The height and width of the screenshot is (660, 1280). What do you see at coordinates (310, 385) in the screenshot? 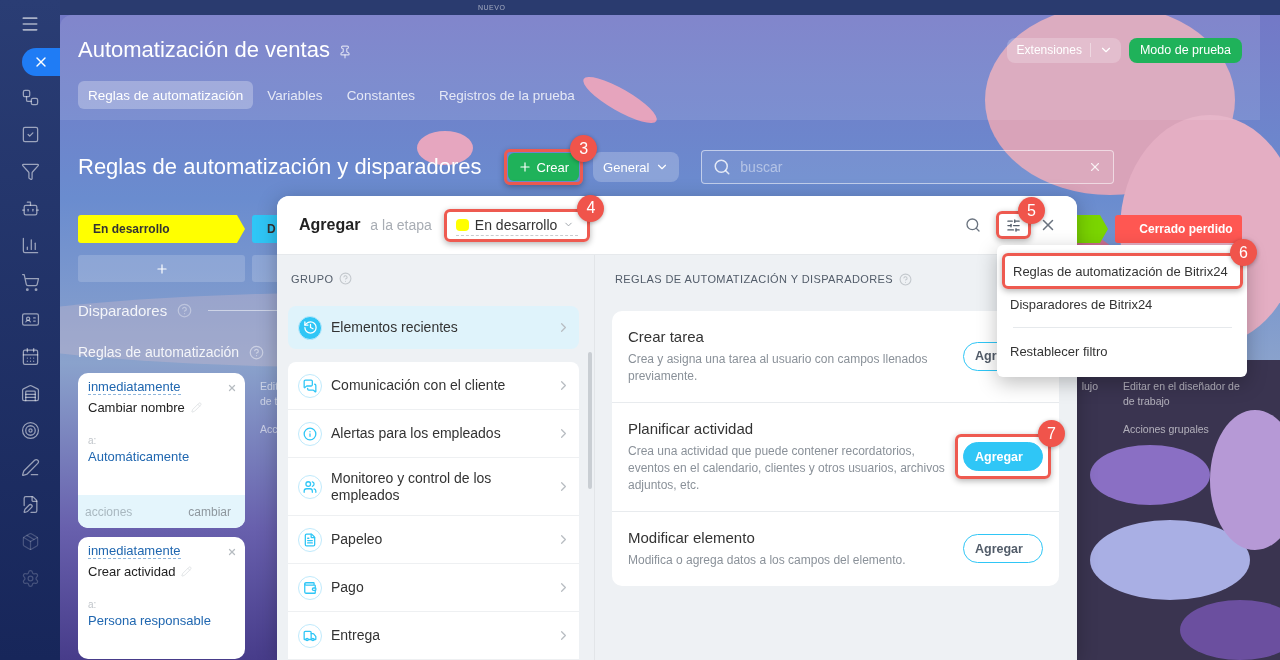
I see `chat-icon` at bounding box center [310, 385].